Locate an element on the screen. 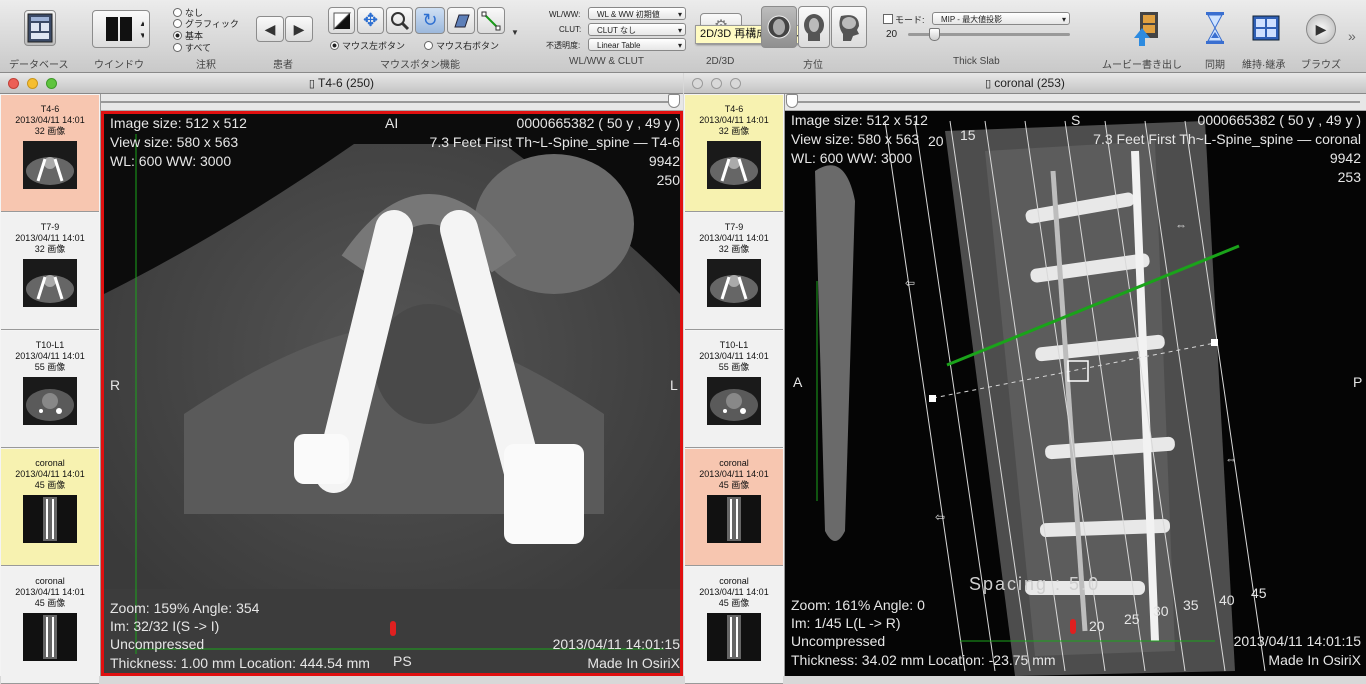 This screenshot has height=684, width=1366. document-icon: ▯ is located at coordinates (990, 84).